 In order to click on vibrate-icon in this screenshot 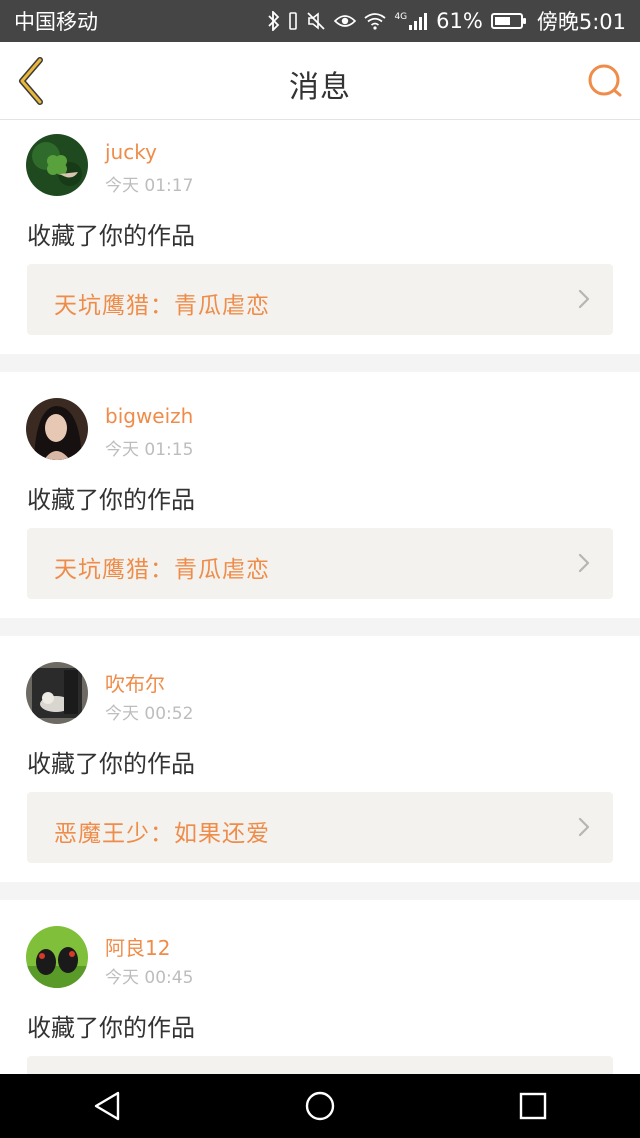, I will do `click(293, 21)`.